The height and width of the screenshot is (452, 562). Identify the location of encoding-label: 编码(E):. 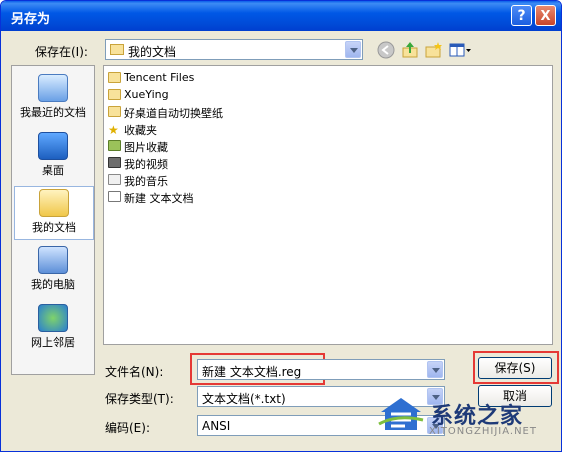
(127, 428).